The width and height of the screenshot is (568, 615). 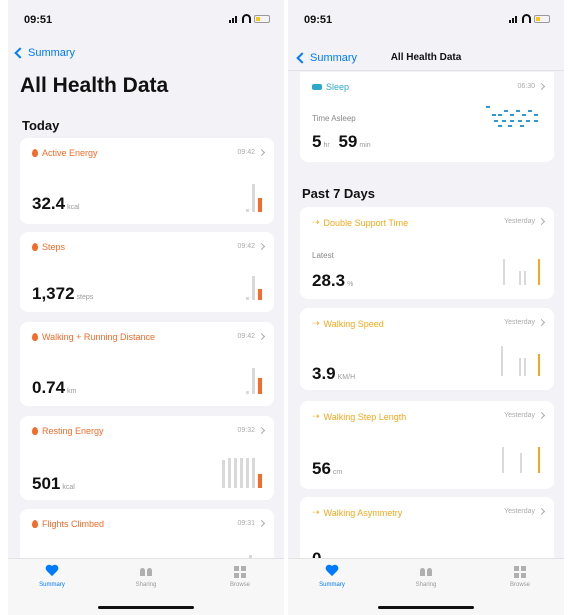 I want to click on nav-title: All Health Data, so click(x=426, y=57).